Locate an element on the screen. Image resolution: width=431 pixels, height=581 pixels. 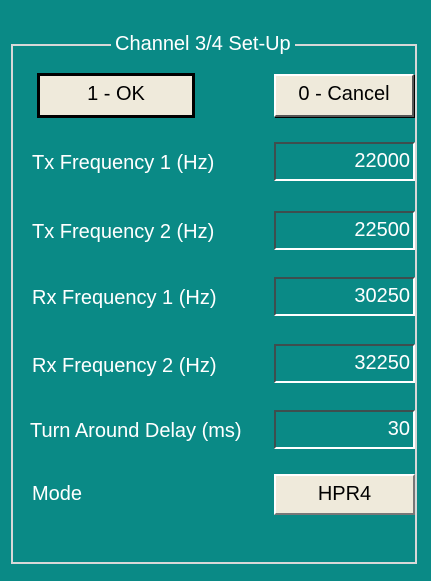
rx-frequency-1-field: 30250 is located at coordinates (344, 296).